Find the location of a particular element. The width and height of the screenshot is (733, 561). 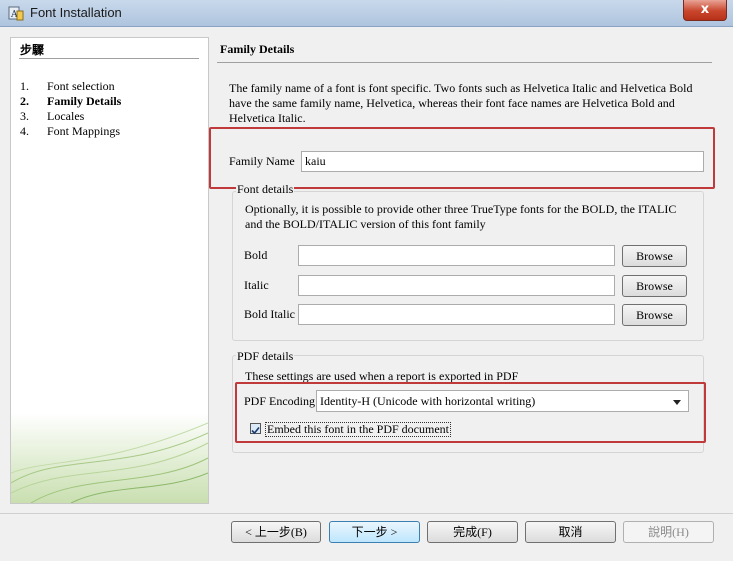

cancel-button: 取消 is located at coordinates (570, 532).